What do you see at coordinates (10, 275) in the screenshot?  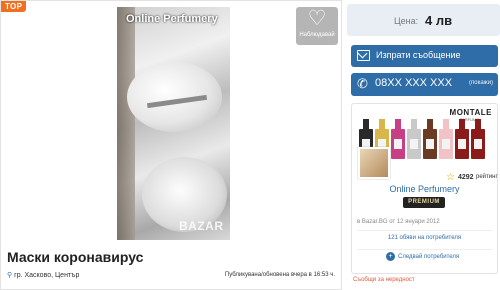 I see `location-pin-icon: ⚲` at bounding box center [10, 275].